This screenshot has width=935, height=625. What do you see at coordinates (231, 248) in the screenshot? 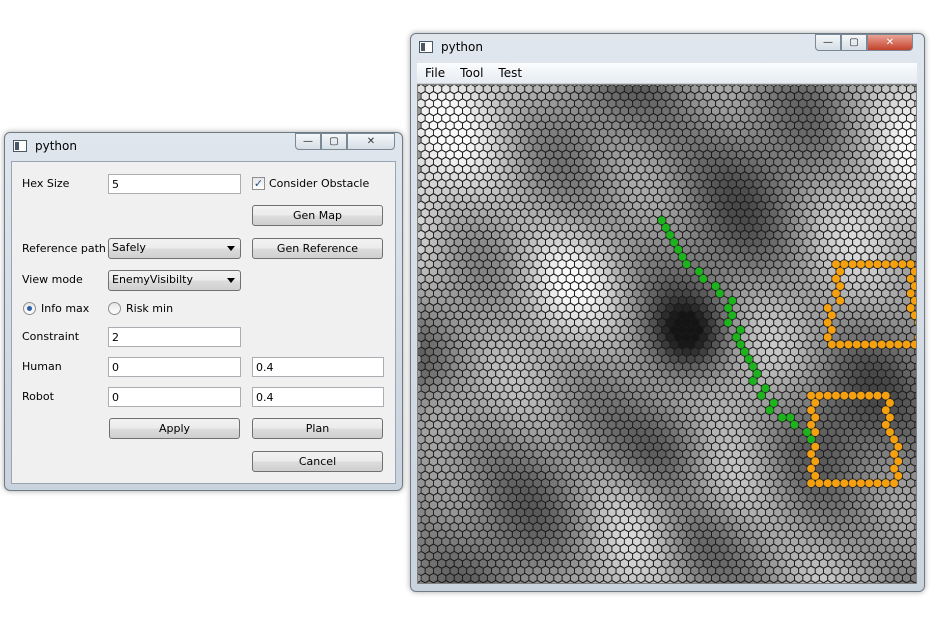
I see `dropdown-arrow-icon` at bounding box center [231, 248].